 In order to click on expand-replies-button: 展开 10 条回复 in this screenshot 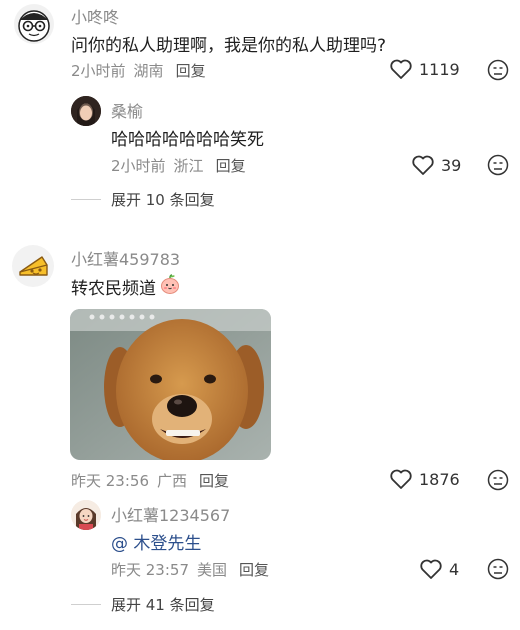, I will do `click(143, 199)`.